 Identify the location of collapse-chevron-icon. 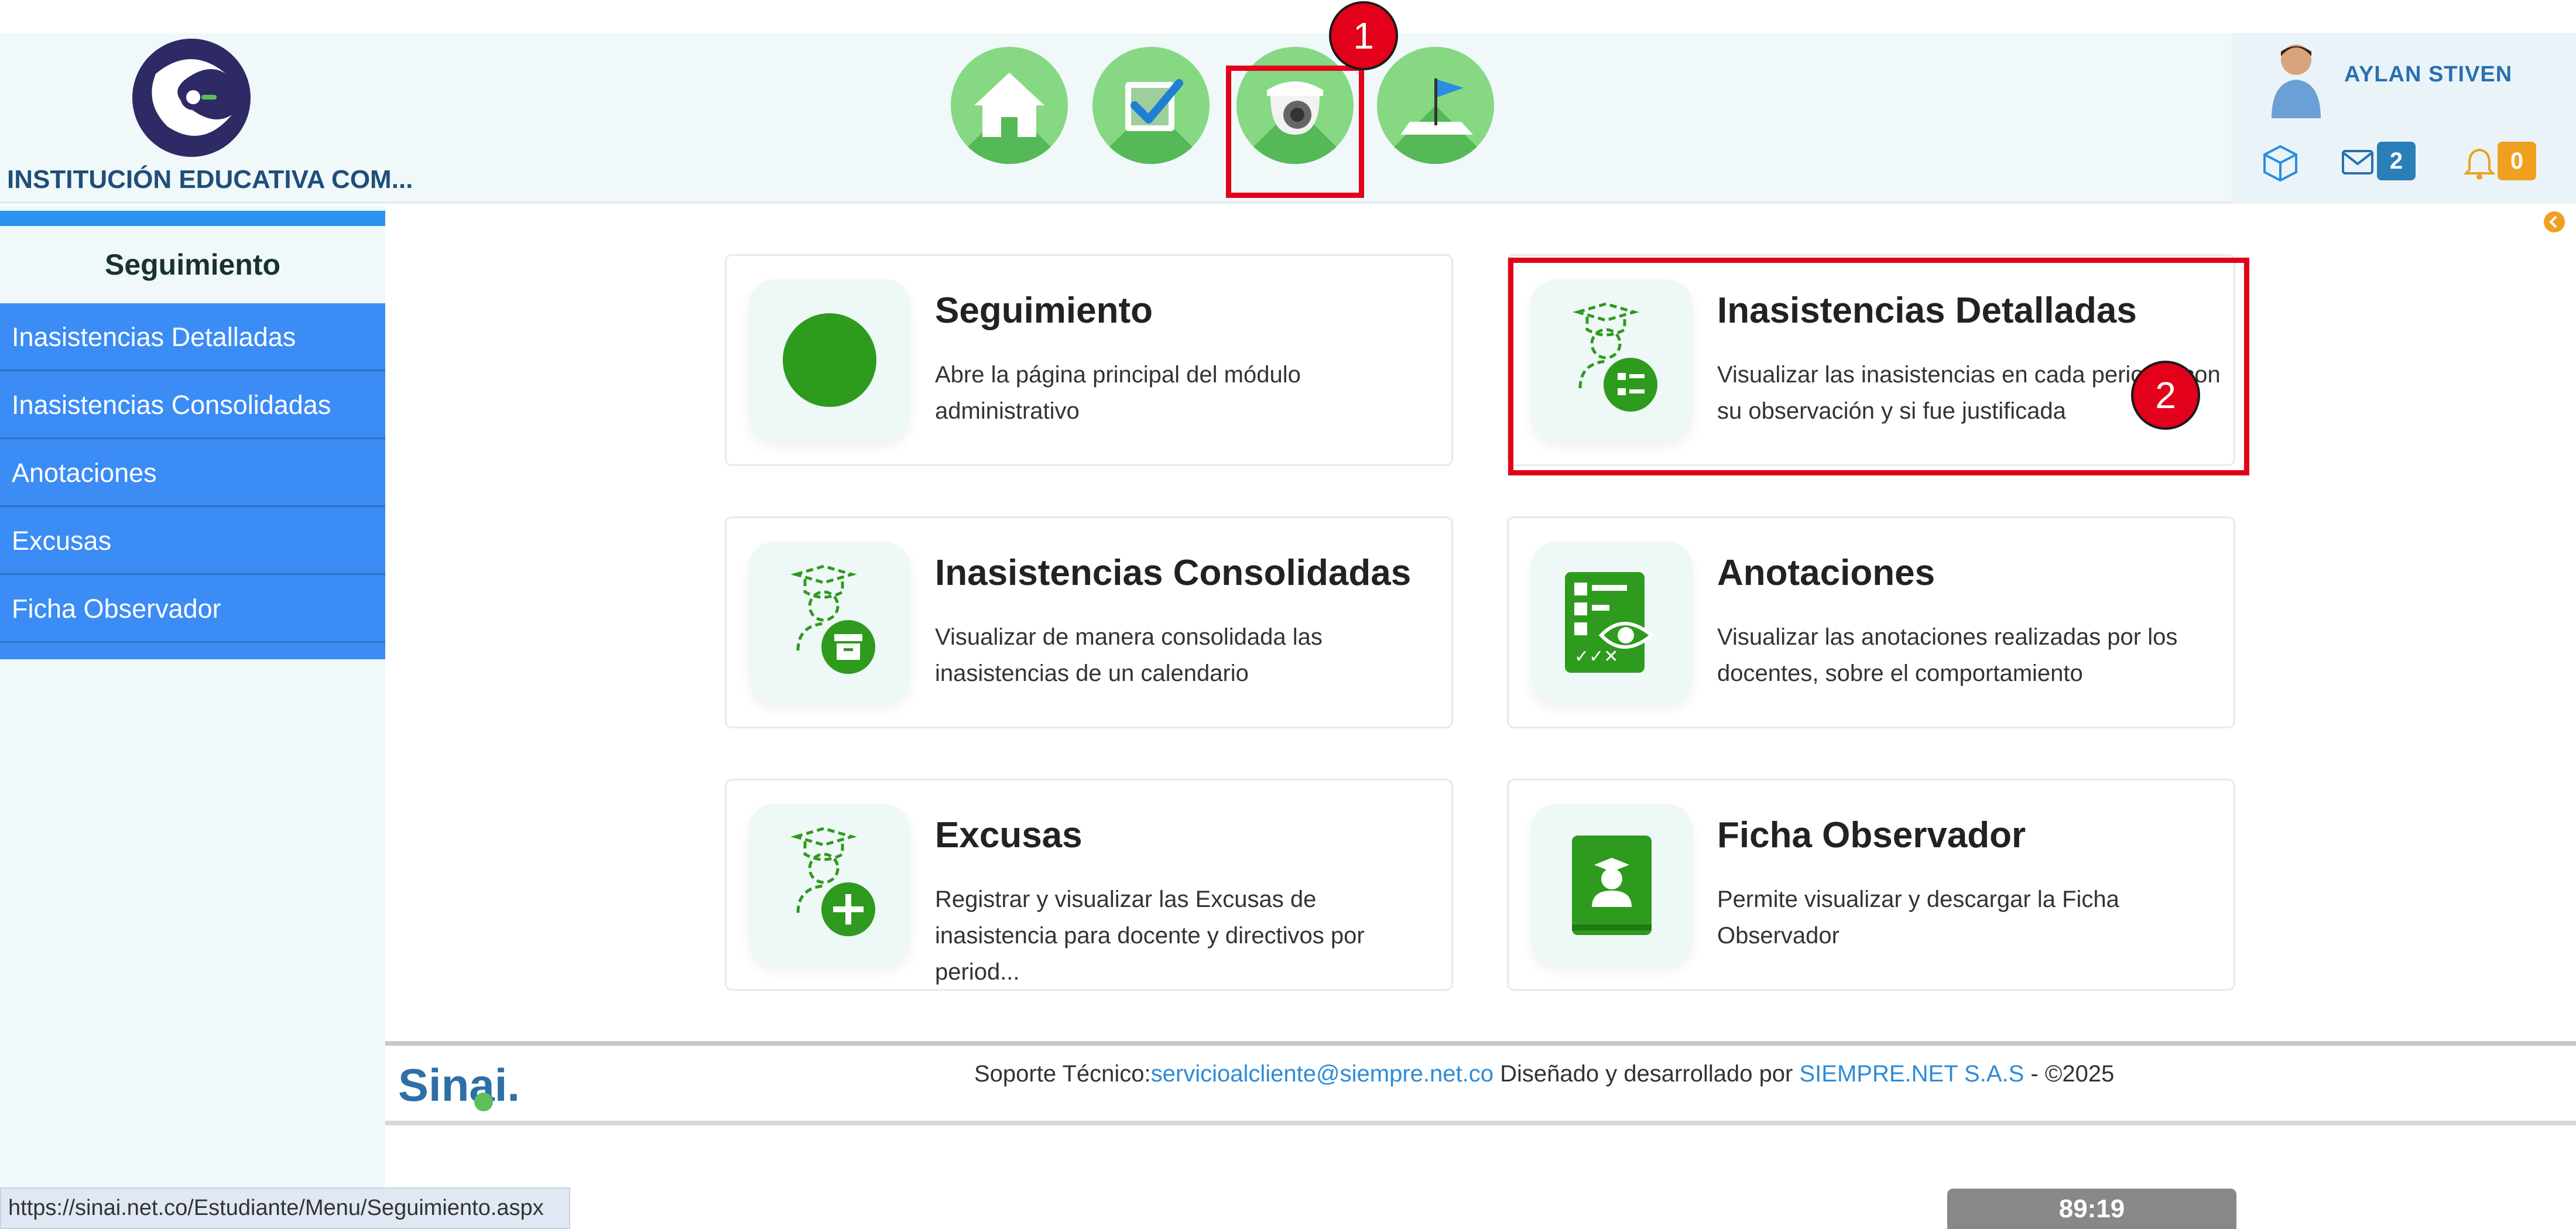
(2554, 221).